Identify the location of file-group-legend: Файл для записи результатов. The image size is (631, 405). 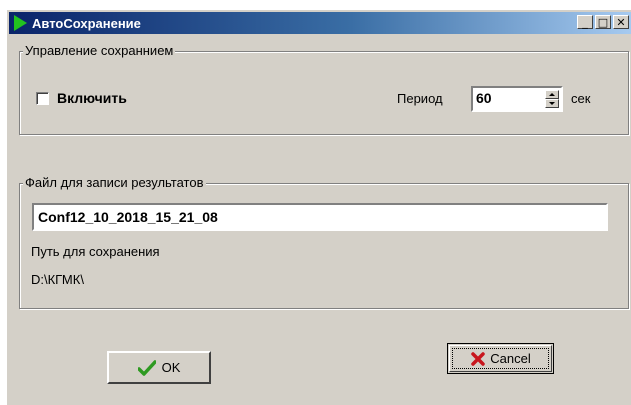
(114, 182).